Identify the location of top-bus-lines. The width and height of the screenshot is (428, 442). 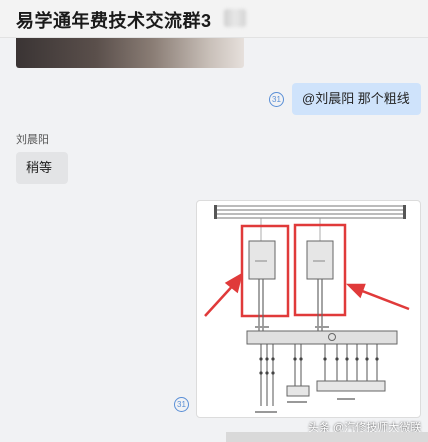
(311, 212).